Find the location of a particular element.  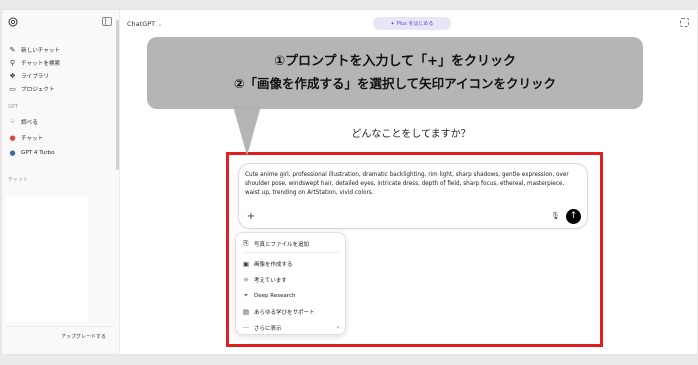

menu-item-label: 写真とファイルを追加 is located at coordinates (282, 244).